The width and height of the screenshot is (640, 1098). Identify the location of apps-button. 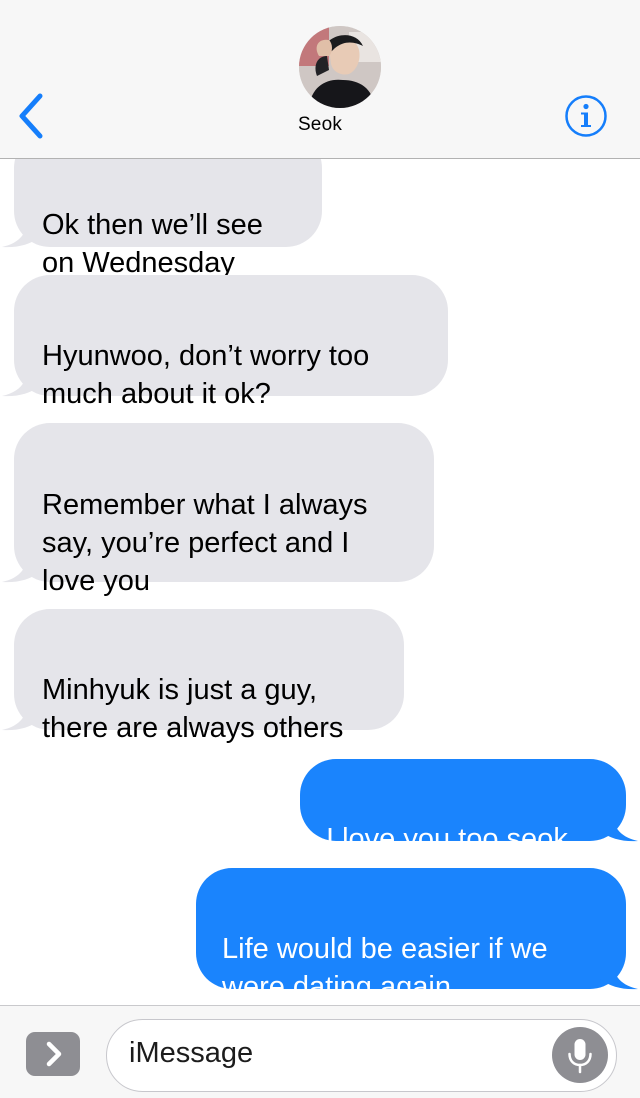
(53, 1054).